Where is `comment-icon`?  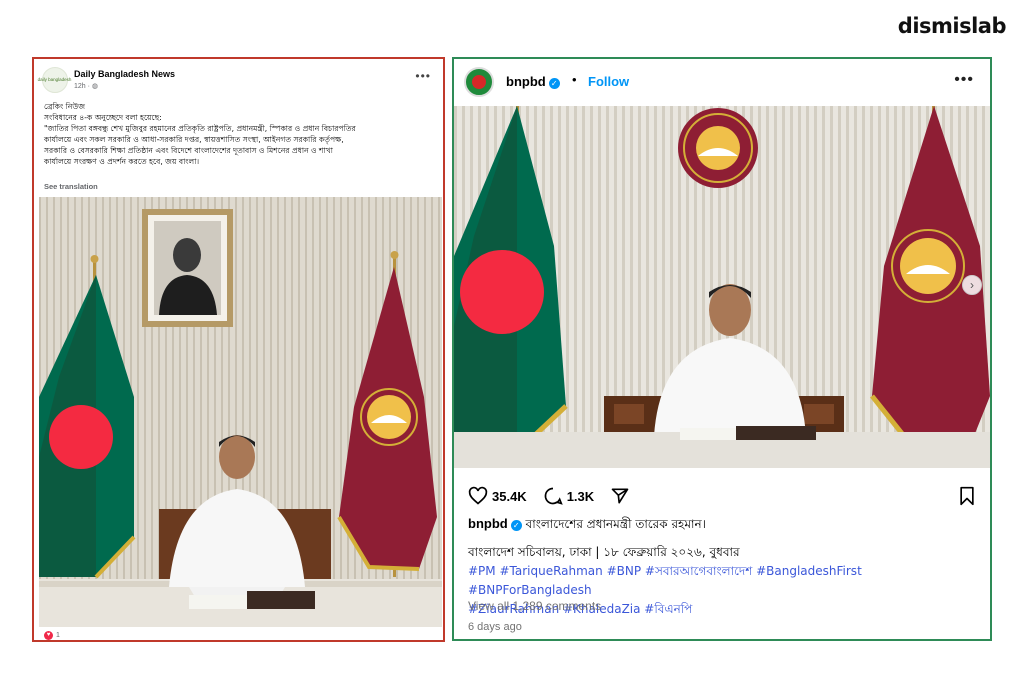 comment-icon is located at coordinates (553, 496).